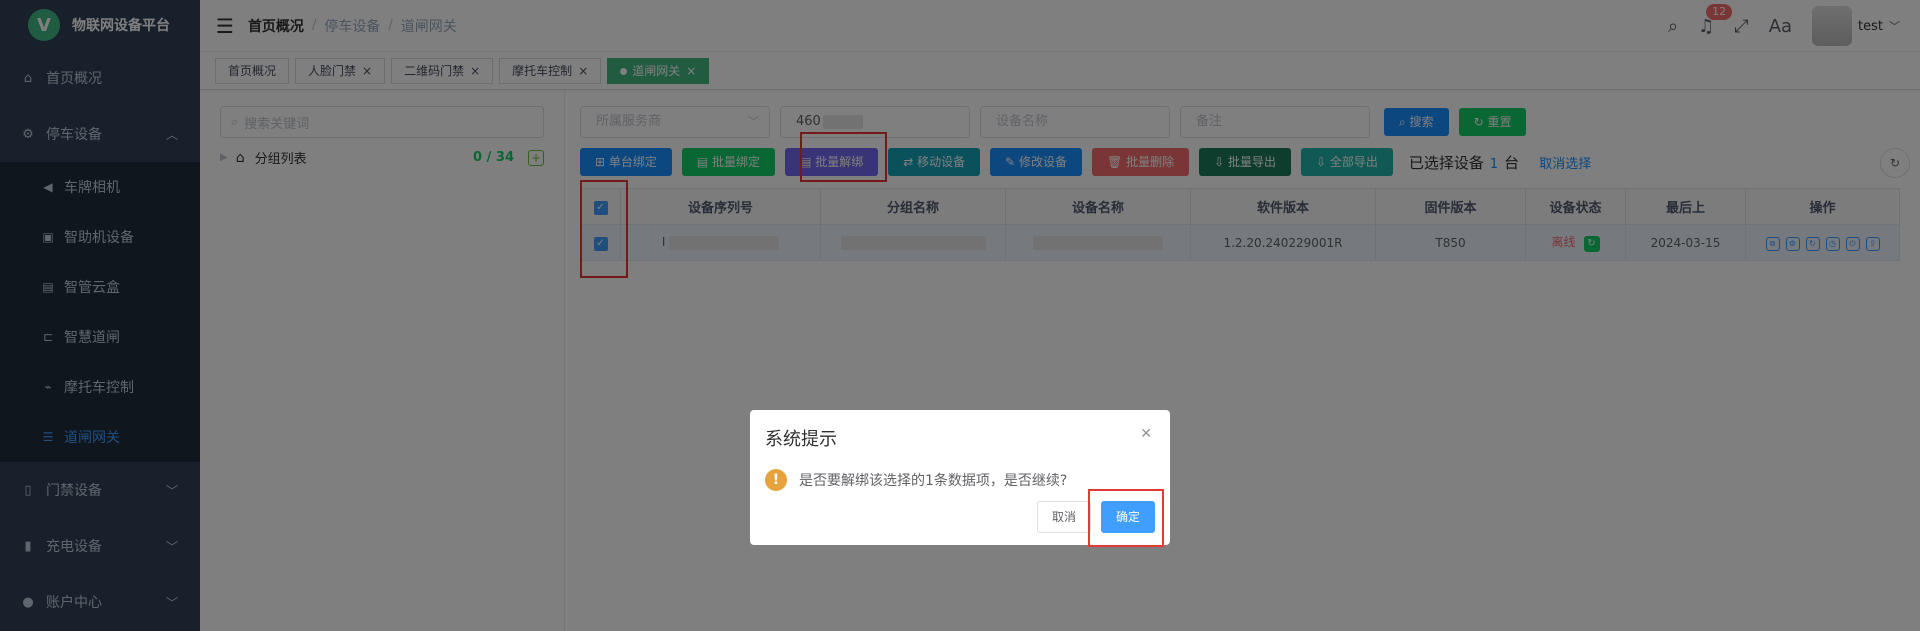  Describe the element at coordinates (1146, 434) in the screenshot. I see `close-icon: ✕` at that location.